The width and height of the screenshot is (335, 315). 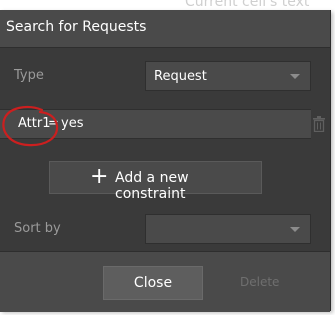 What do you see at coordinates (29, 75) in the screenshot?
I see `type-label: Type` at bounding box center [29, 75].